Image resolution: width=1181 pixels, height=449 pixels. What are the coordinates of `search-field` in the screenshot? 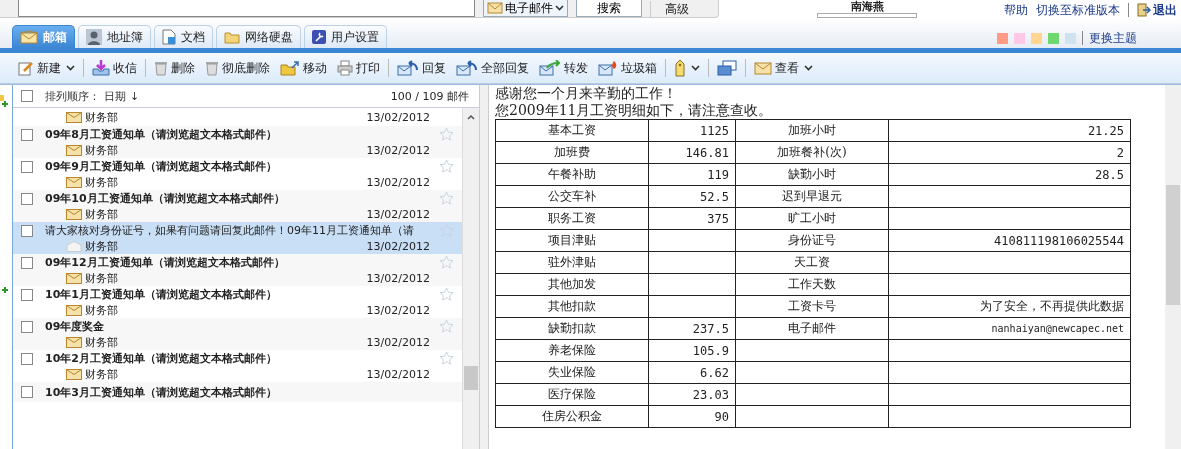 It's located at (246, 8).